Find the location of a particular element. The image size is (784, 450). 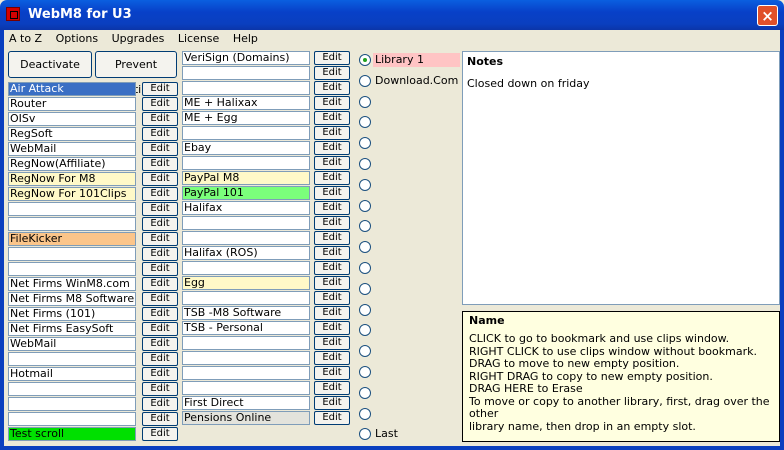

bookmark-slot: Router is located at coordinates (72, 104).